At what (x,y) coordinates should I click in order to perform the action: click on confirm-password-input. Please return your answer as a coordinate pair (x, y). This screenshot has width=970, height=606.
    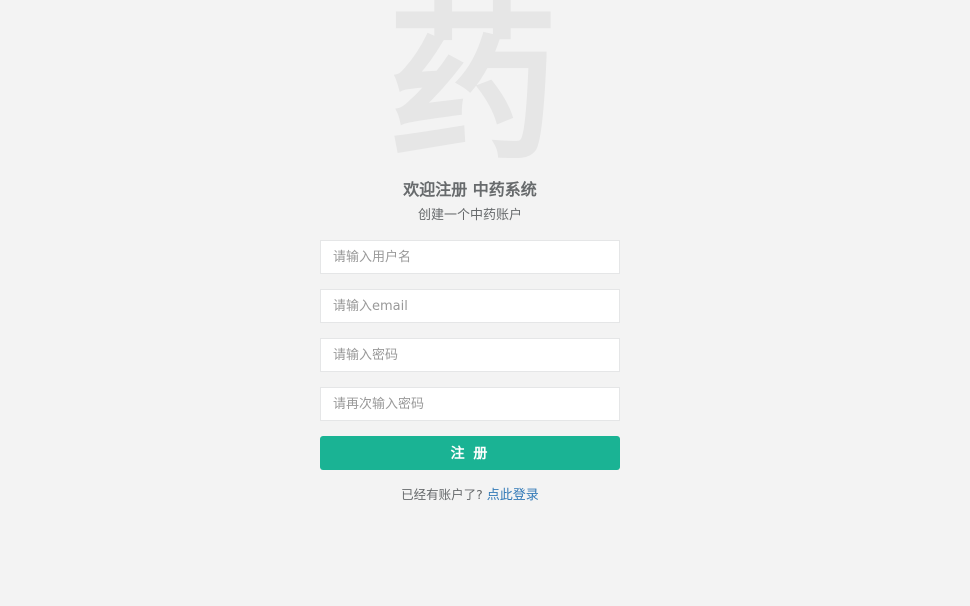
    Looking at the image, I should click on (470, 404).